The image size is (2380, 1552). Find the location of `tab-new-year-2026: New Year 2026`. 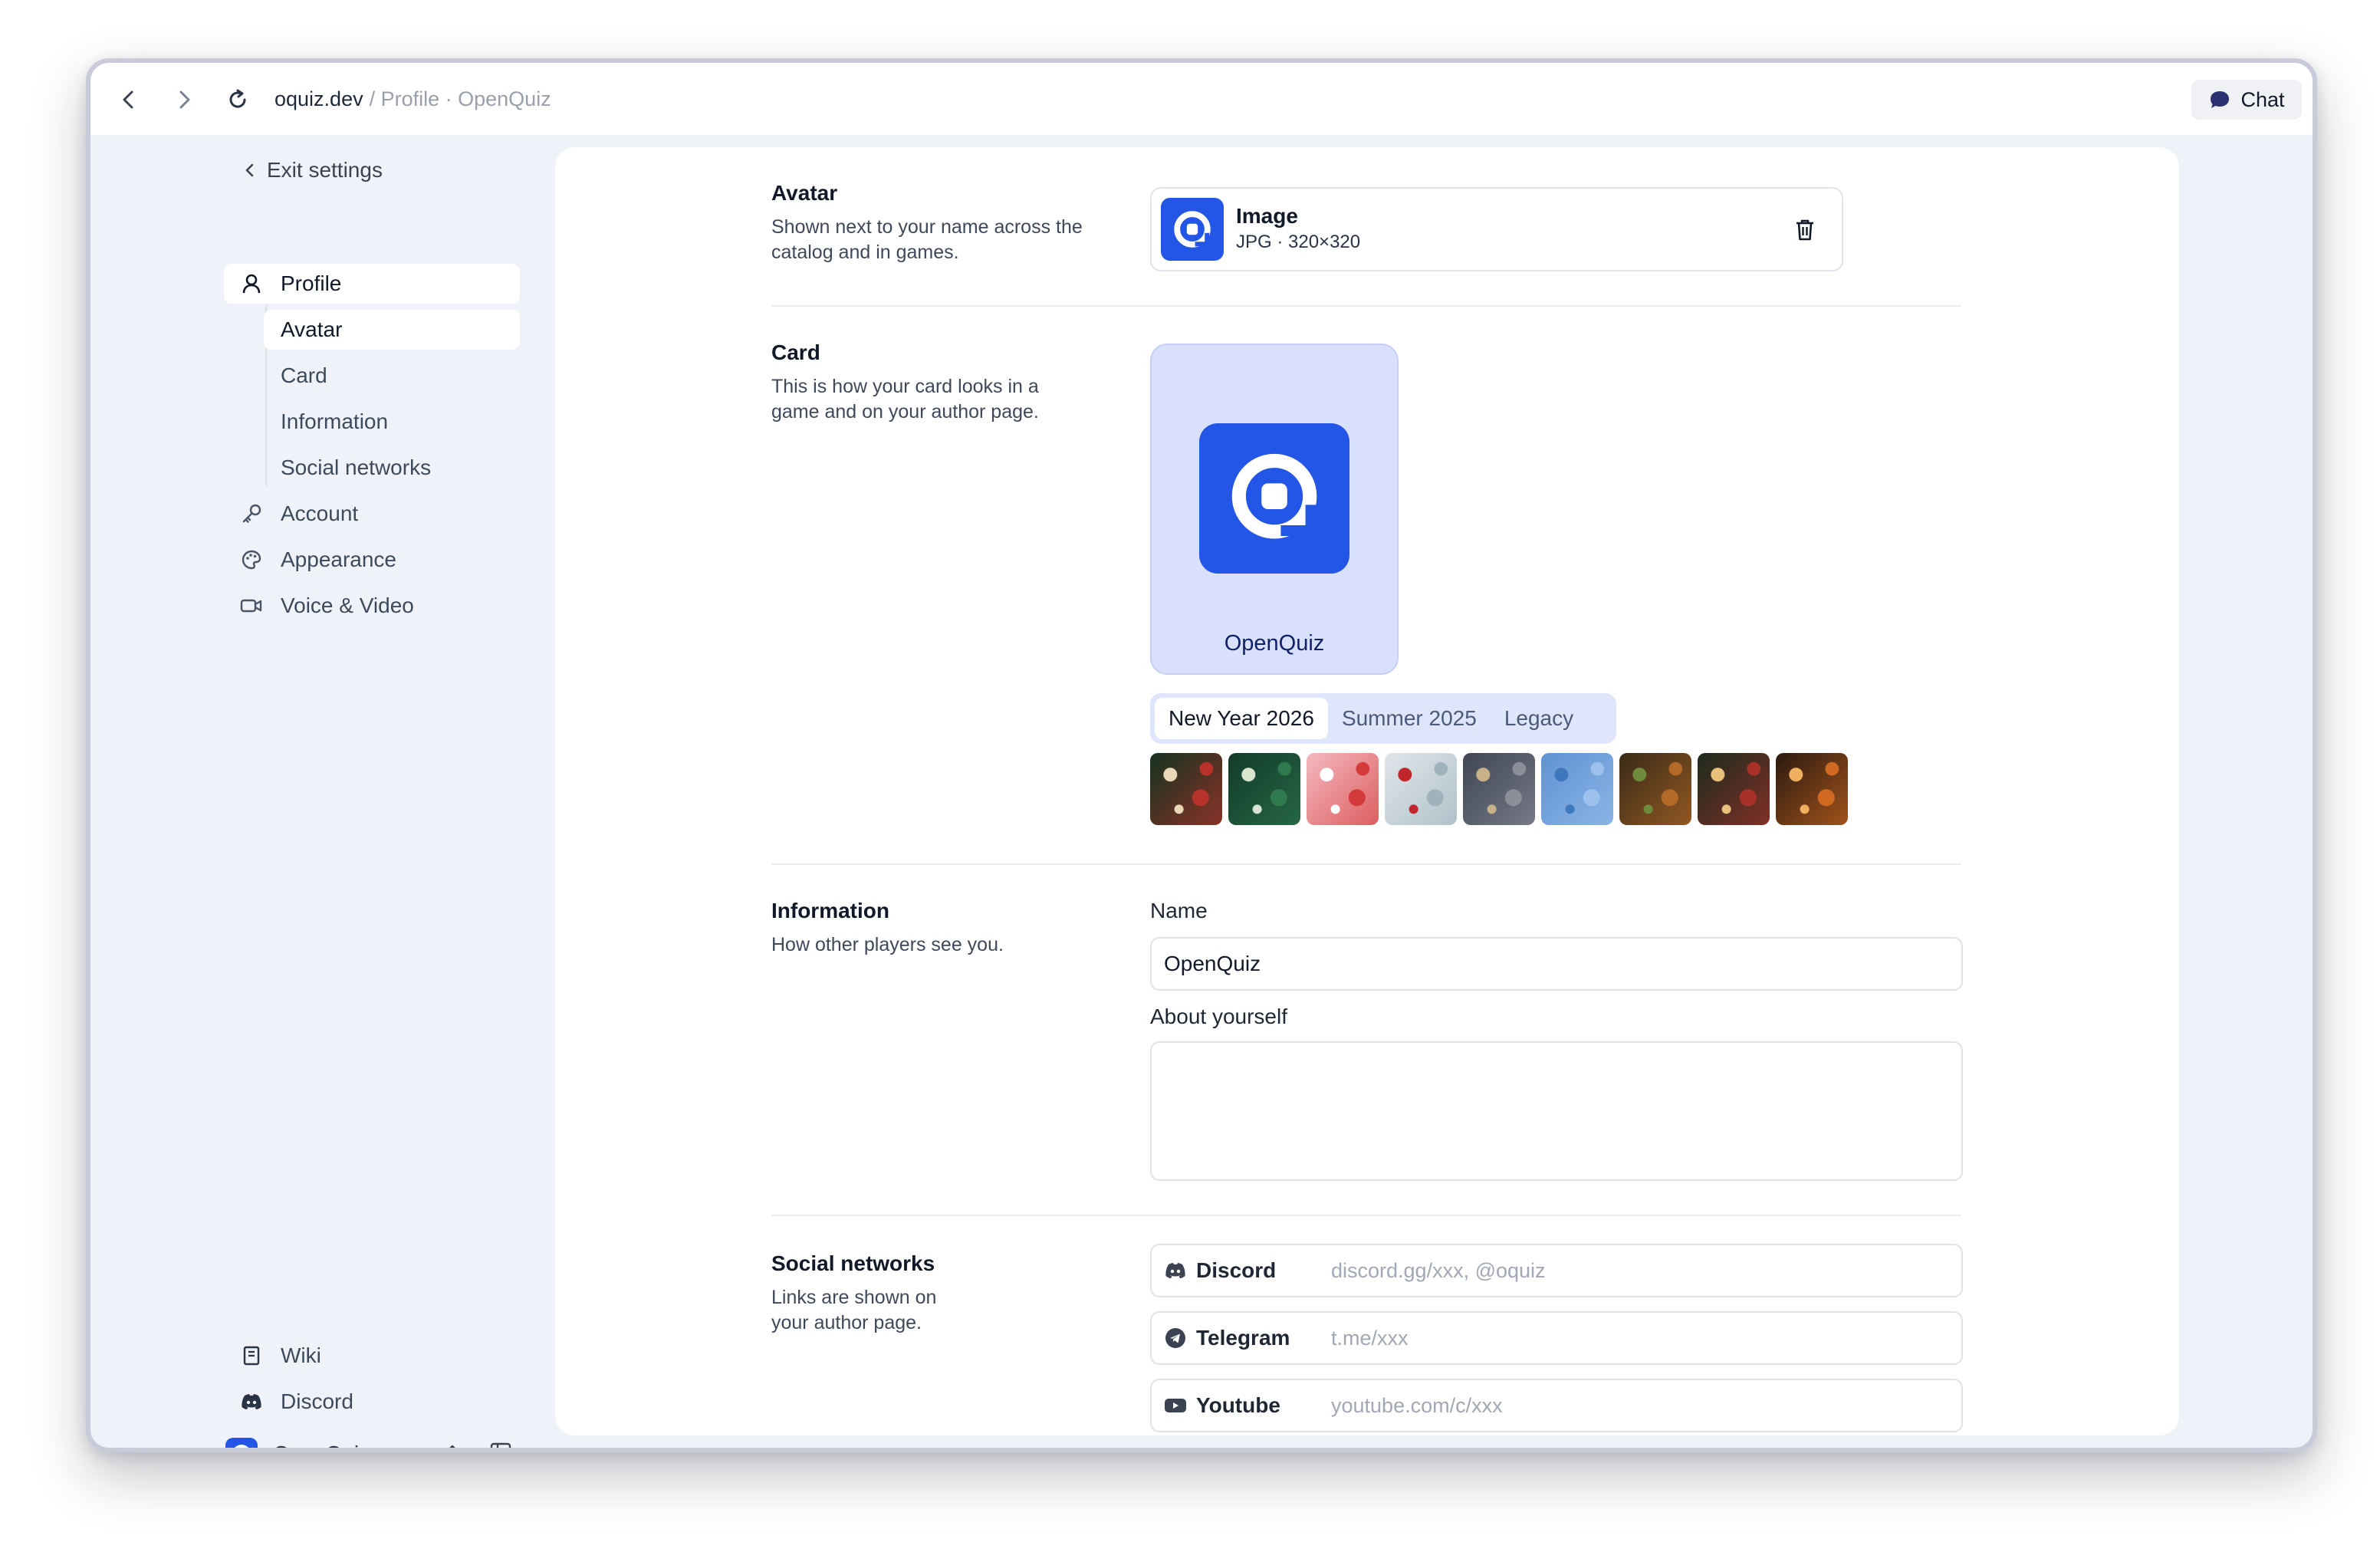

tab-new-year-2026: New Year 2026 is located at coordinates (1241, 718).